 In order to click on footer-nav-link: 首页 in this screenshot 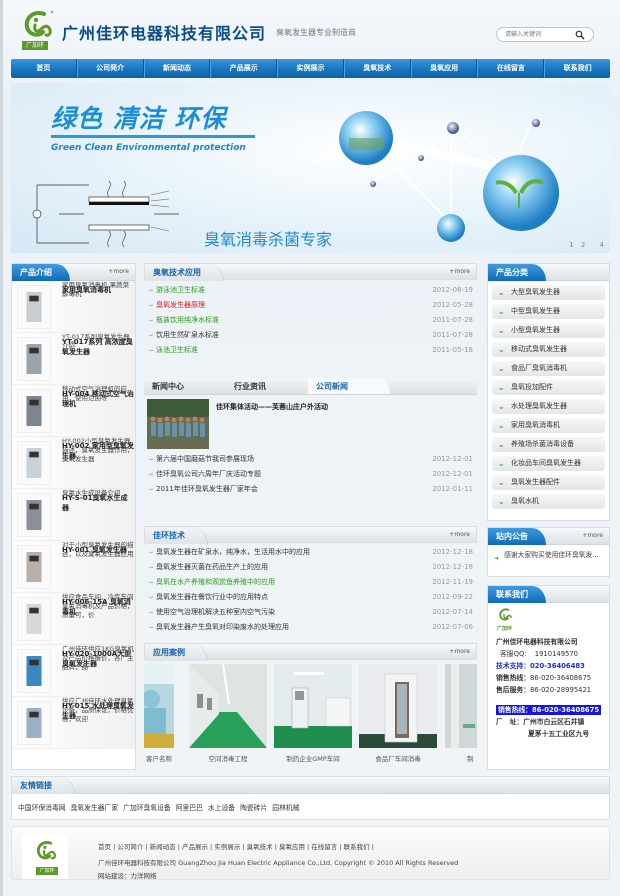, I will do `click(104, 847)`.